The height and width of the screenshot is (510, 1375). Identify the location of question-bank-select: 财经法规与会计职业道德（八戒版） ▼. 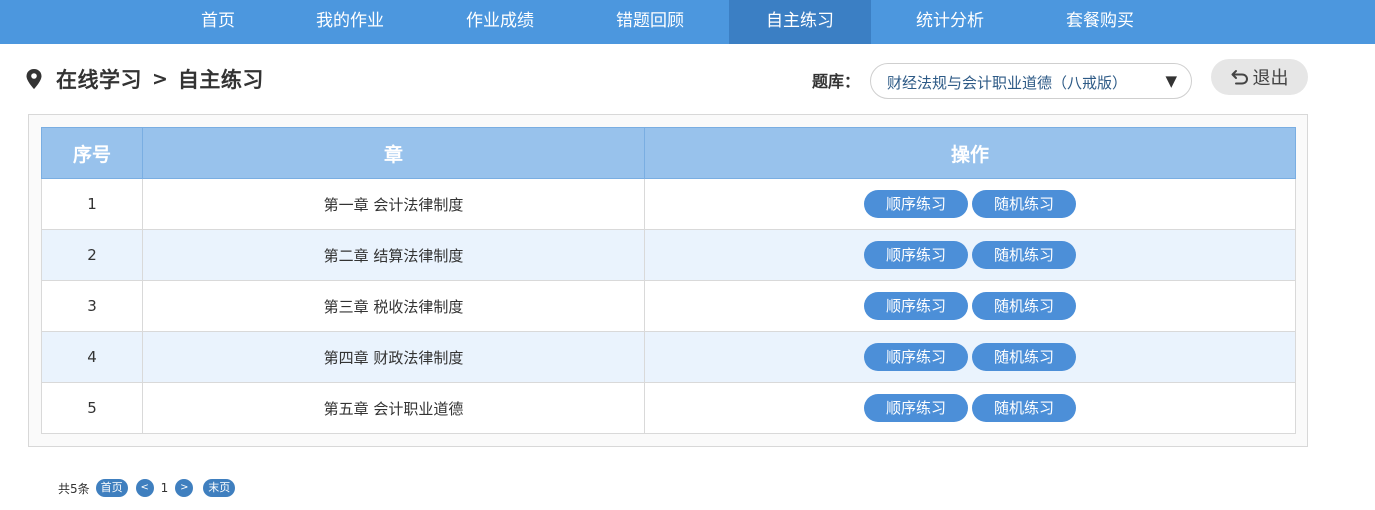
(1031, 81).